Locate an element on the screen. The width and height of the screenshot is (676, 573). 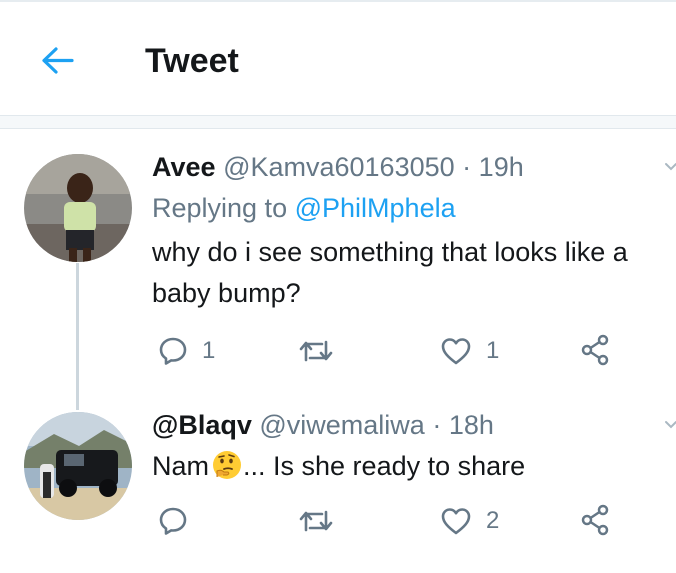
replying-to-label: Replying to is located at coordinates (220, 208).